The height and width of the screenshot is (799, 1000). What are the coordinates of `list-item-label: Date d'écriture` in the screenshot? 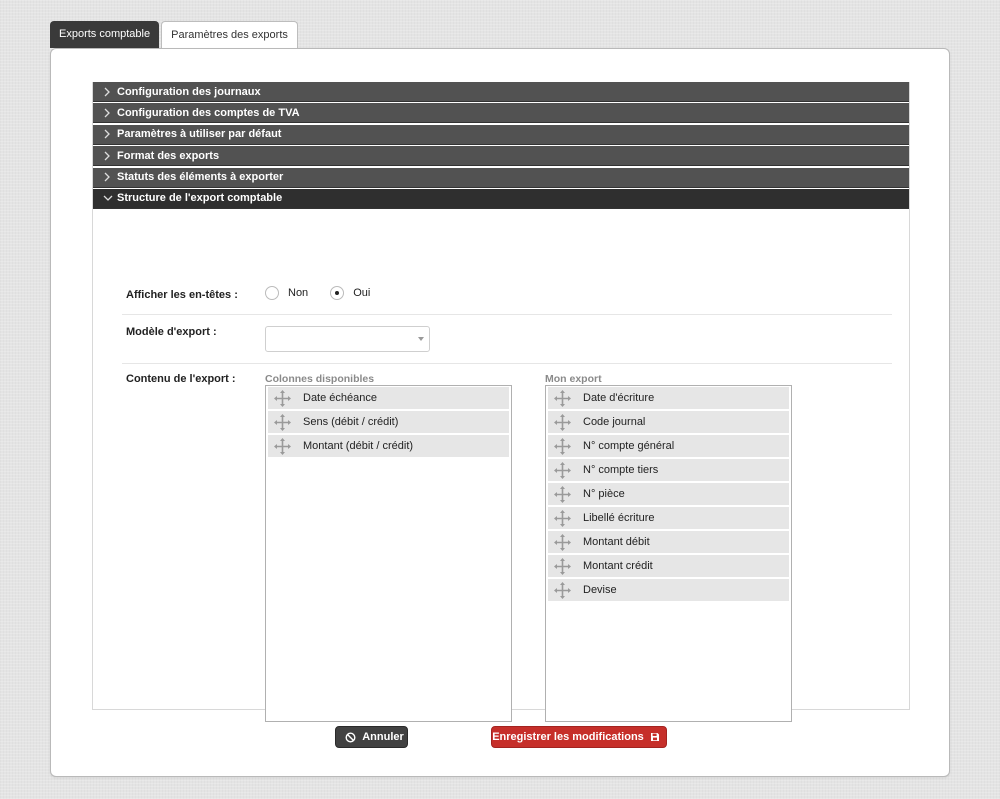 It's located at (619, 398).